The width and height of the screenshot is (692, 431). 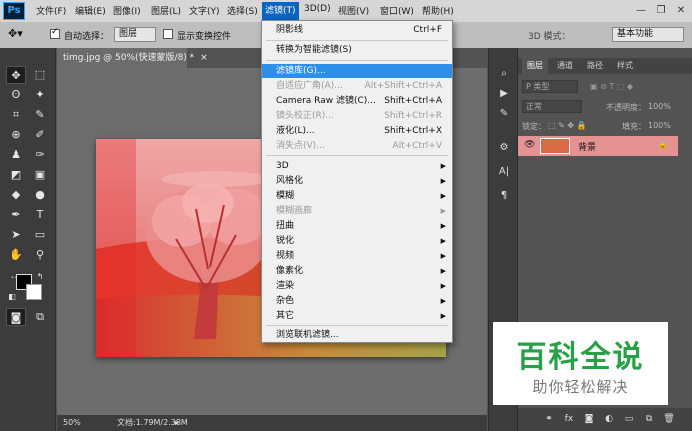 What do you see at coordinates (641, 11) in the screenshot?
I see `minimize-icon: —` at bounding box center [641, 11].